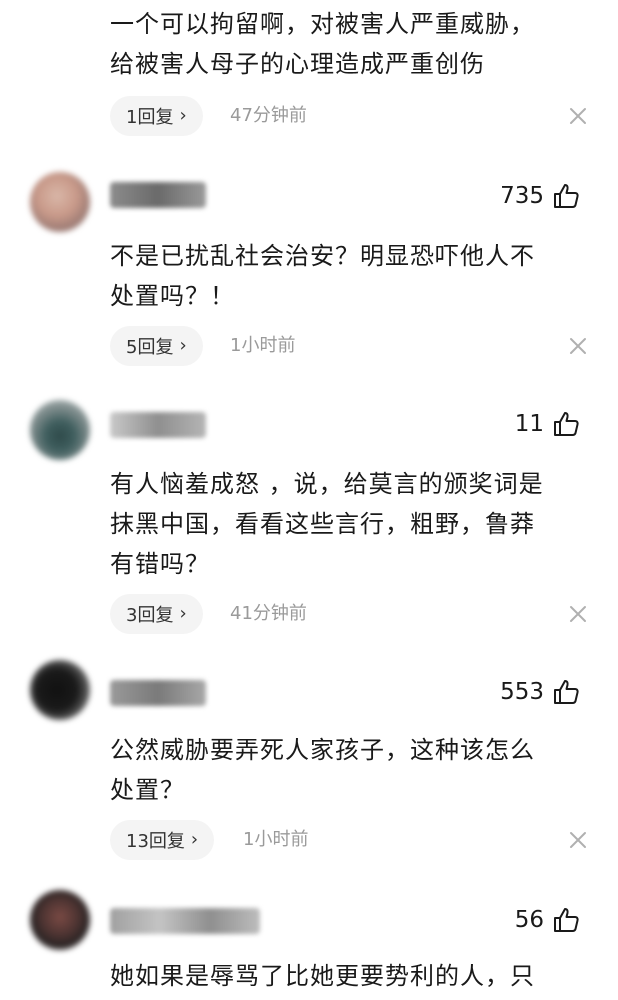 This screenshot has height=1000, width=618. What do you see at coordinates (350, 840) in the screenshot?
I see `comment-meta: 13回复 › 1小时前` at bounding box center [350, 840].